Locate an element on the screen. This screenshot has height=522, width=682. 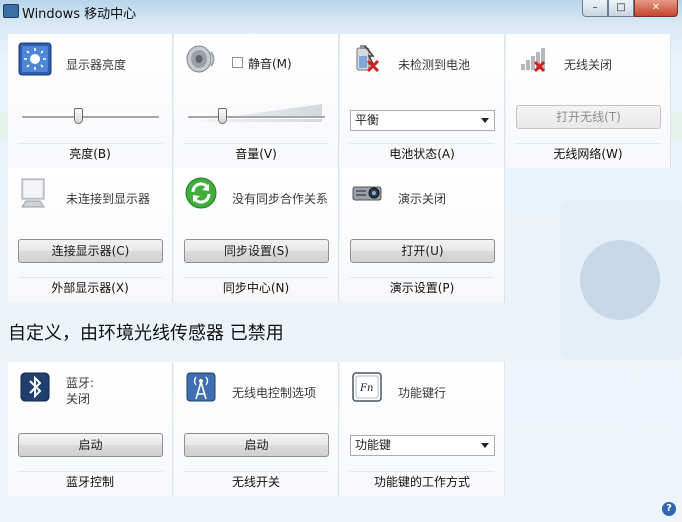
volume-wedge is located at coordinates (257, 113).